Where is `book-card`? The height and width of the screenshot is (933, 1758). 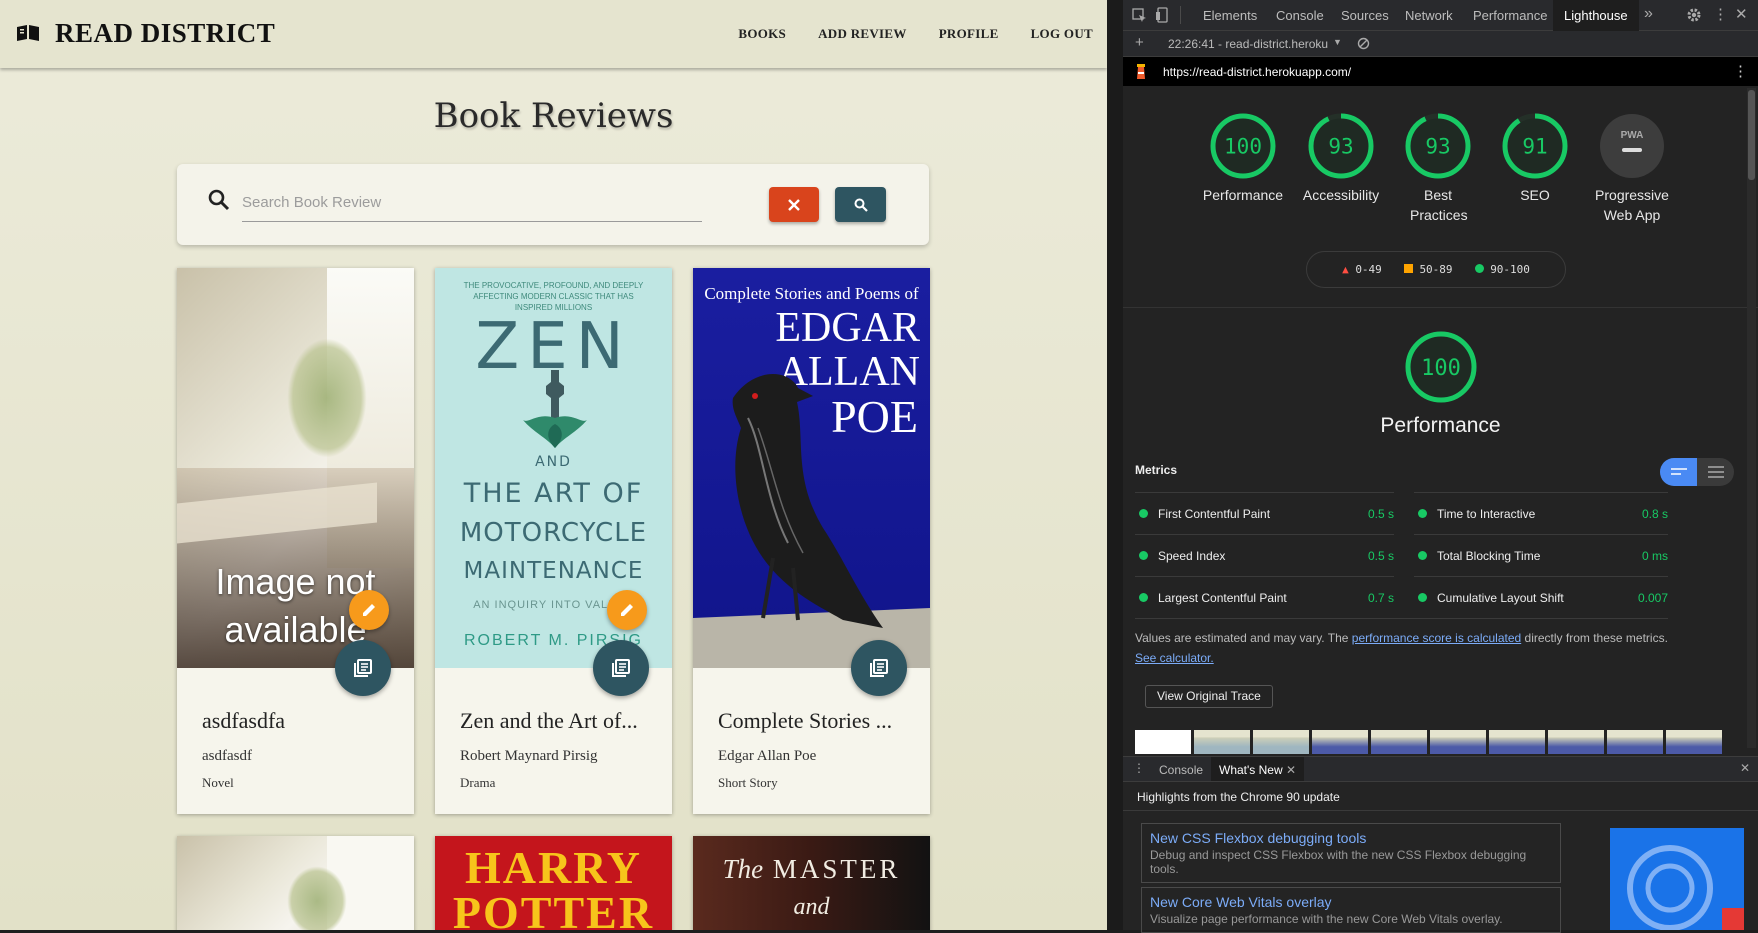 book-card is located at coordinates (295, 883).